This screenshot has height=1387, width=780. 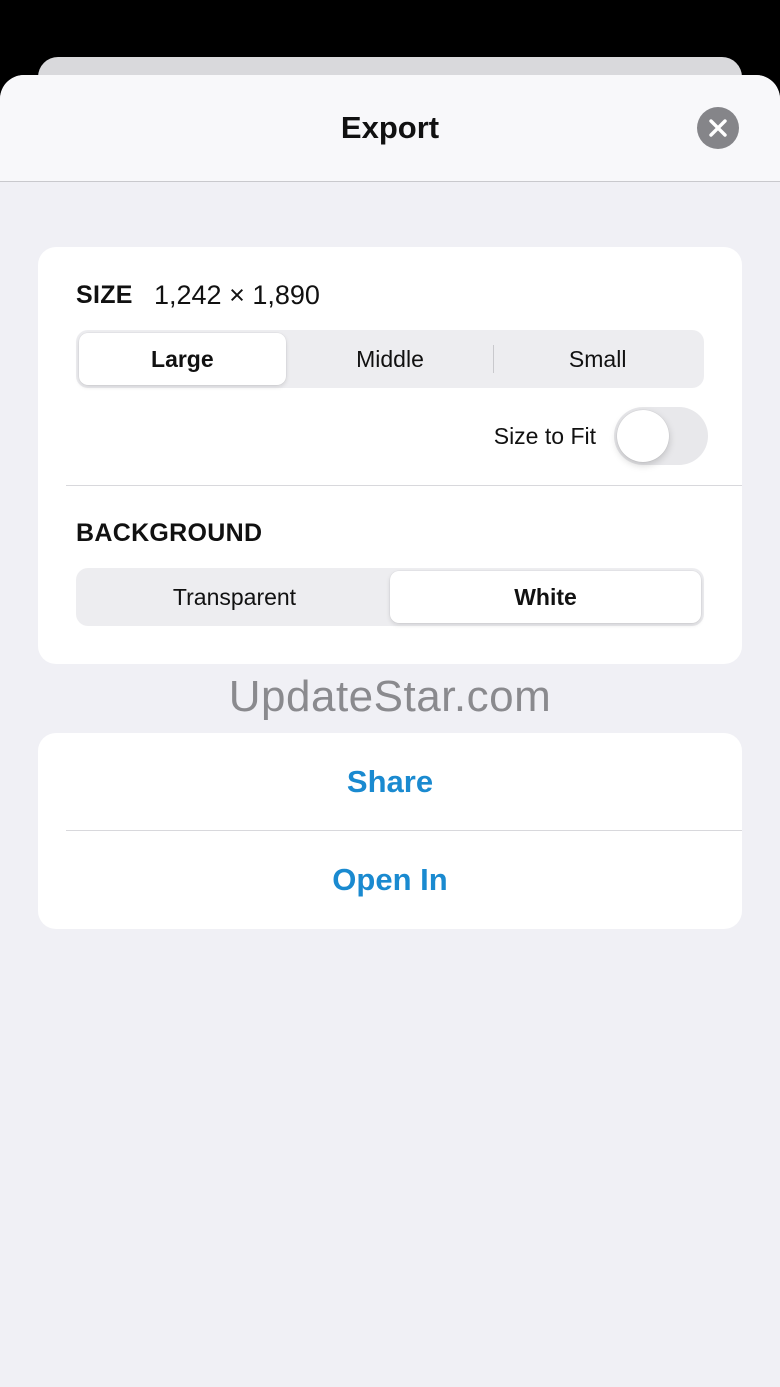 What do you see at coordinates (390, 879) in the screenshot?
I see `open-in-button: Open In` at bounding box center [390, 879].